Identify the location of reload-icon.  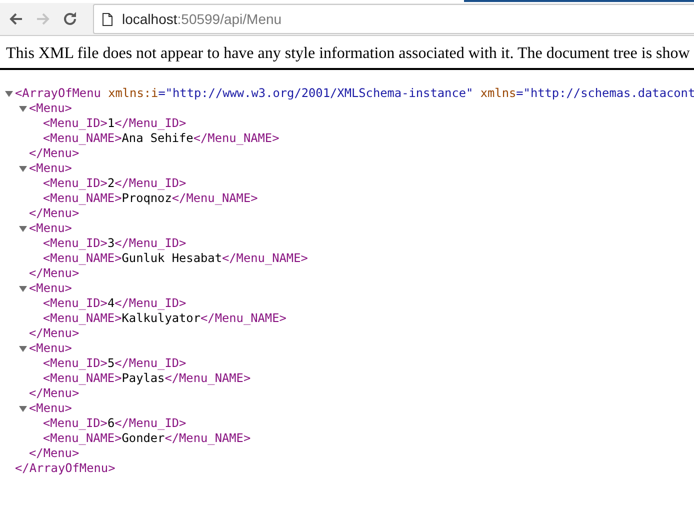
(70, 19).